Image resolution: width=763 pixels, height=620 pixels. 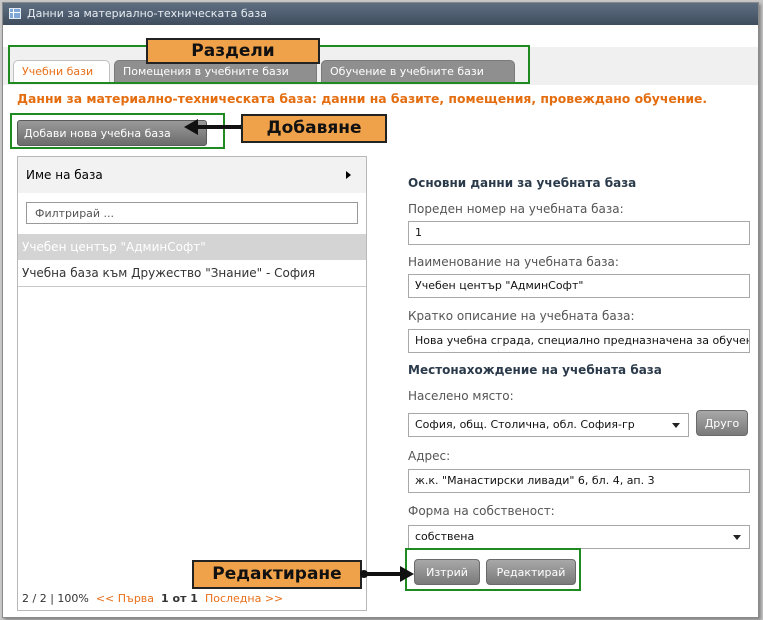 What do you see at coordinates (55, 598) in the screenshot?
I see `pager-summary: 2 / 2 | 100%` at bounding box center [55, 598].